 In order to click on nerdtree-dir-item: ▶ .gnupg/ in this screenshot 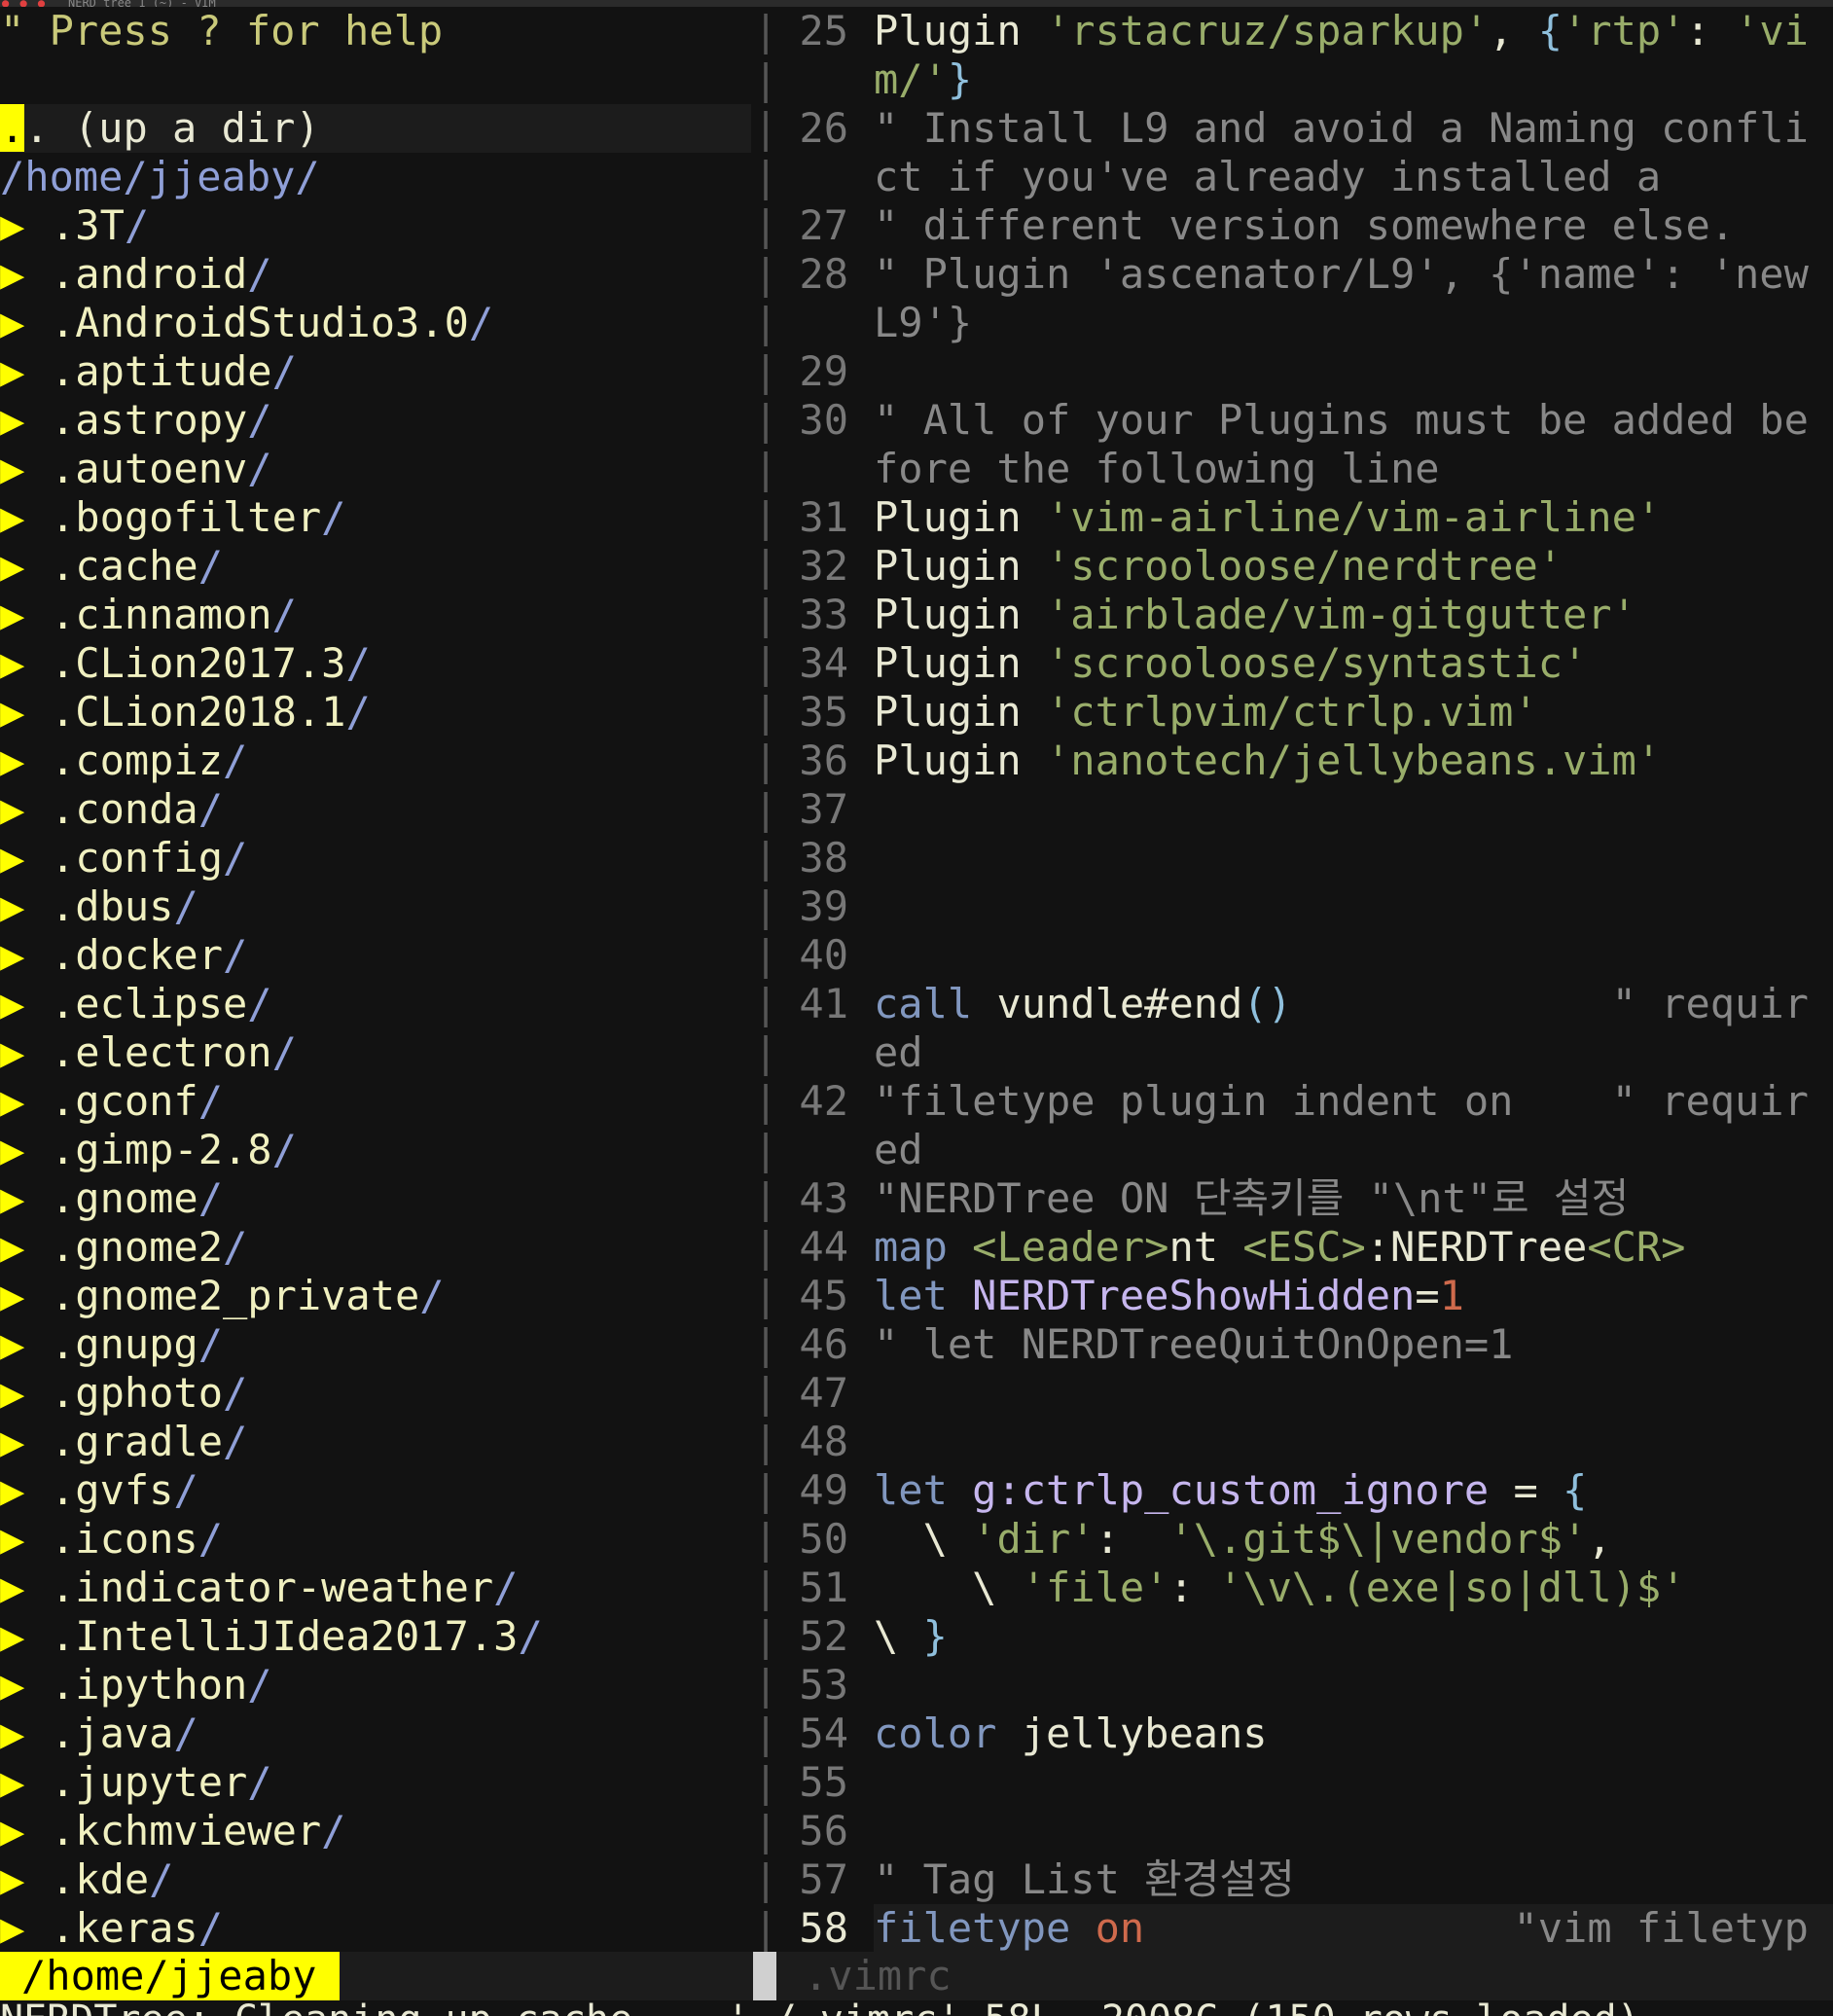, I will do `click(375, 1344)`.